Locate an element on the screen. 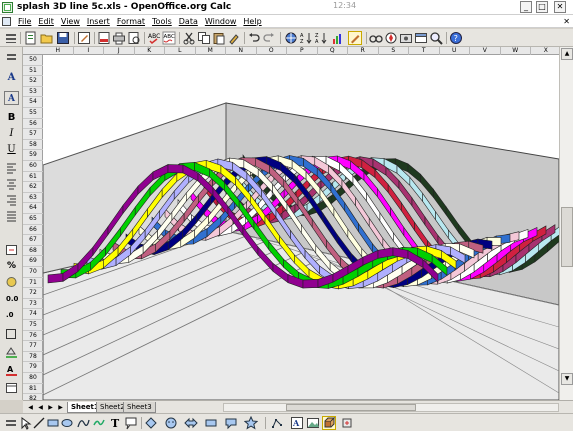  currency-format-icon is located at coordinates (11, 282).